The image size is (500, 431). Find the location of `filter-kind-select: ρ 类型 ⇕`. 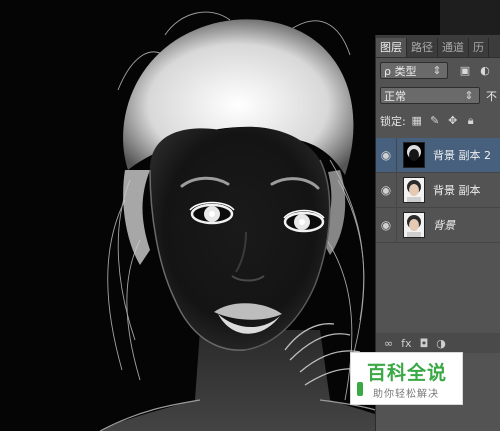

filter-kind-select: ρ 类型 ⇕ is located at coordinates (414, 70).